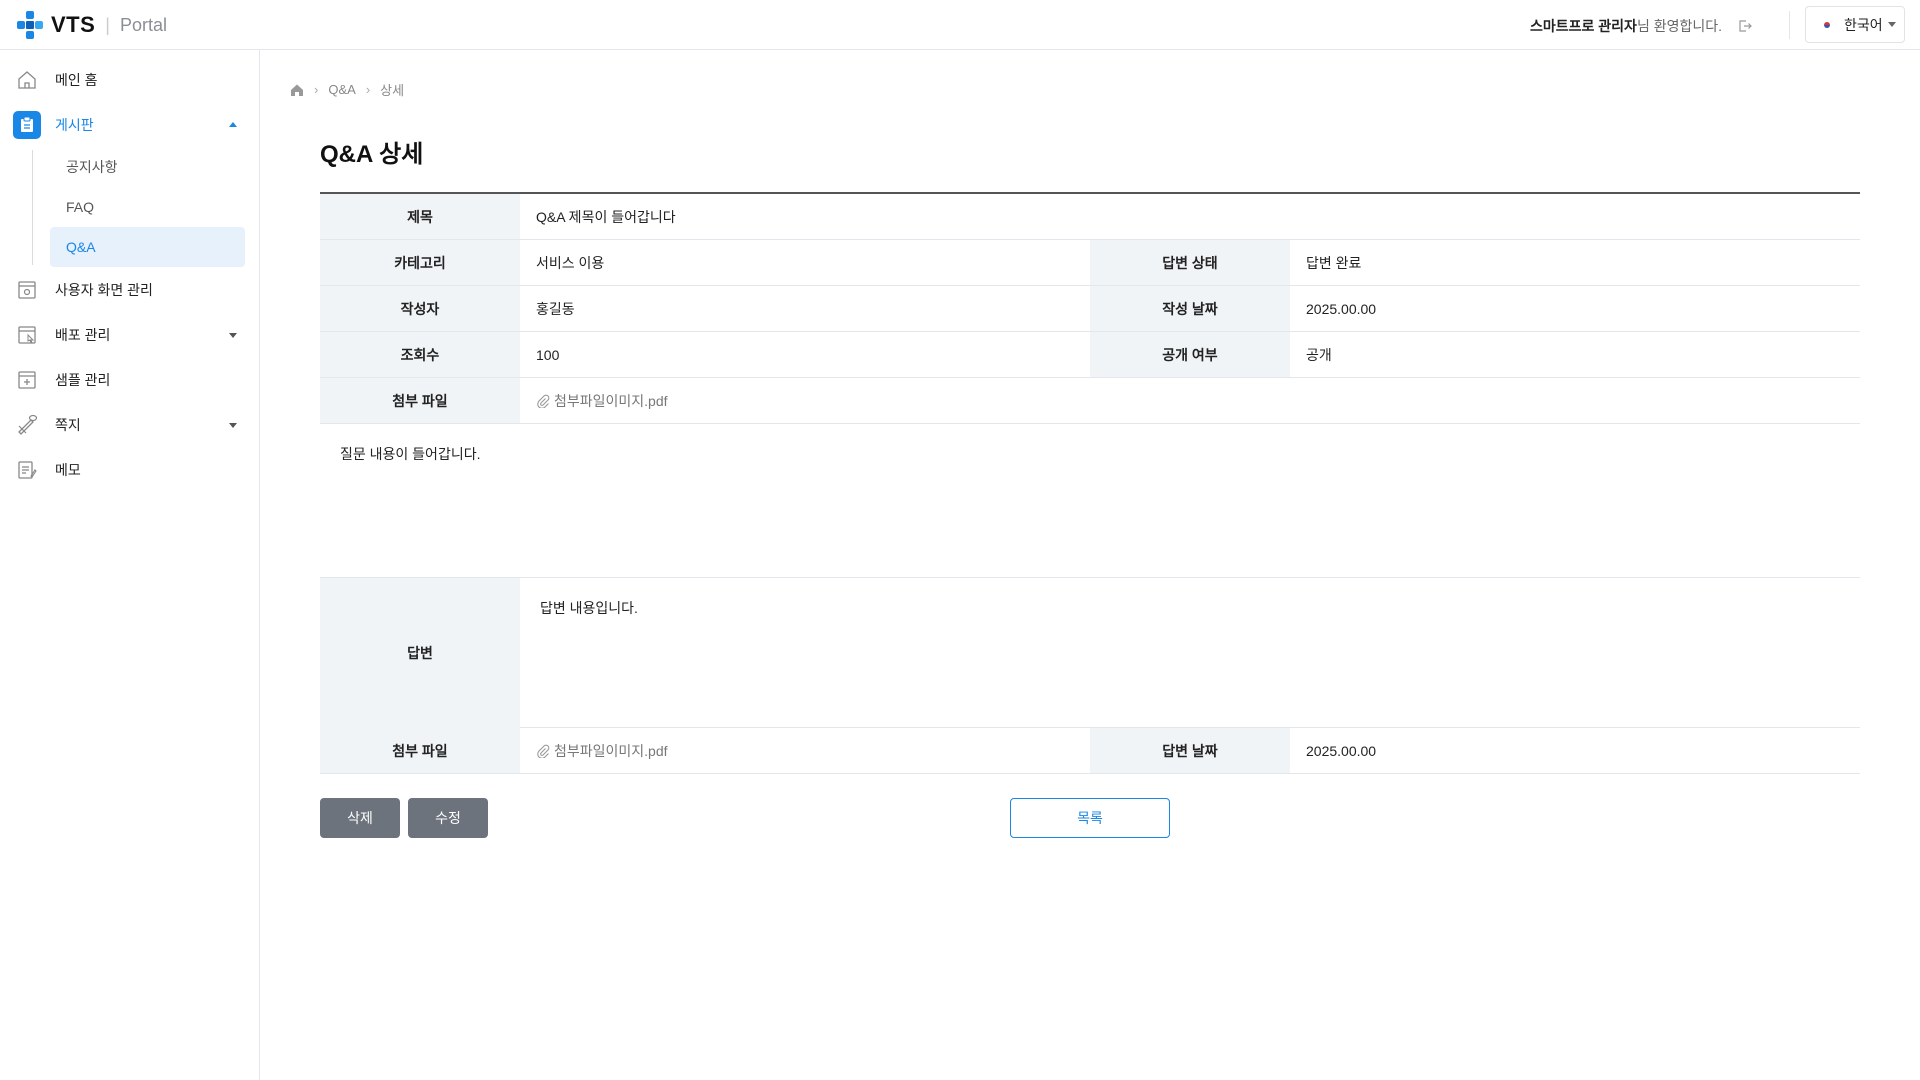 The height and width of the screenshot is (1080, 1920). What do you see at coordinates (1190, 308) in the screenshot?
I see `date-label: 작성 날짜` at bounding box center [1190, 308].